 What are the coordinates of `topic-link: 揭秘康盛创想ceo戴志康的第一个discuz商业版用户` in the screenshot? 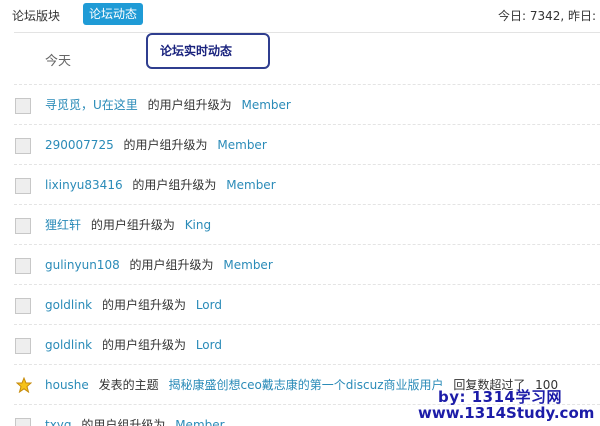 It's located at (305, 385).